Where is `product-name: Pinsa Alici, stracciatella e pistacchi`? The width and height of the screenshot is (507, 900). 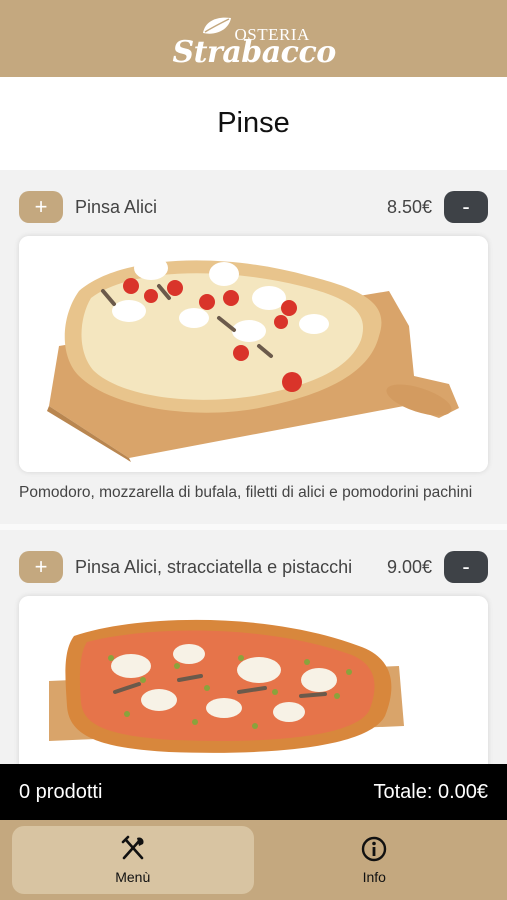 product-name: Pinsa Alici, stracciatella e pistacchi is located at coordinates (214, 567).